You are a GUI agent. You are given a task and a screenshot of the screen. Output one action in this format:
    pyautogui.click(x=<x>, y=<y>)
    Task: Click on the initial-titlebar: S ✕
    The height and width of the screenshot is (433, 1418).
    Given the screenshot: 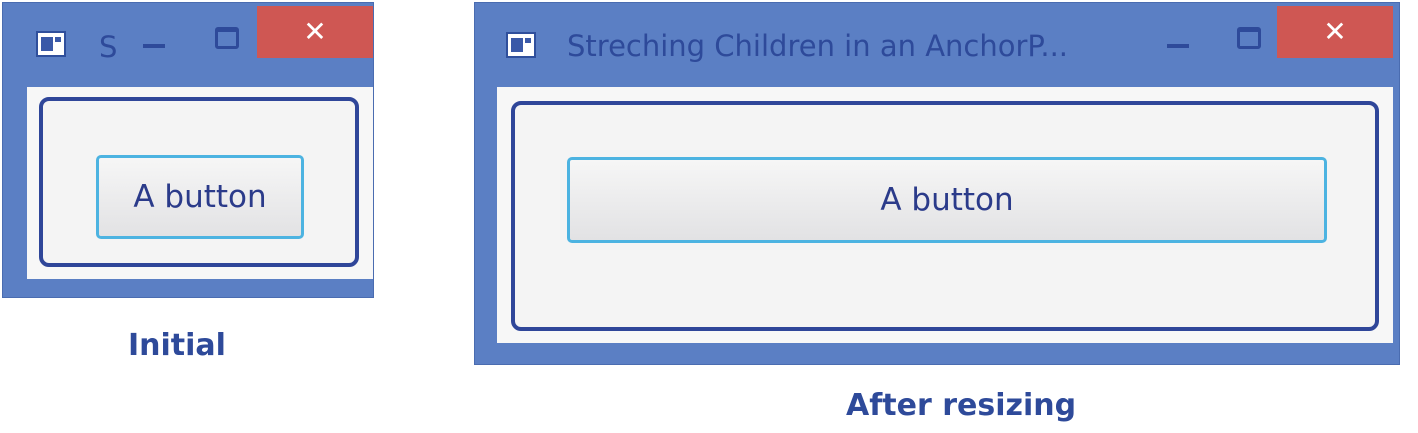 What is the action you would take?
    pyautogui.click(x=188, y=44)
    